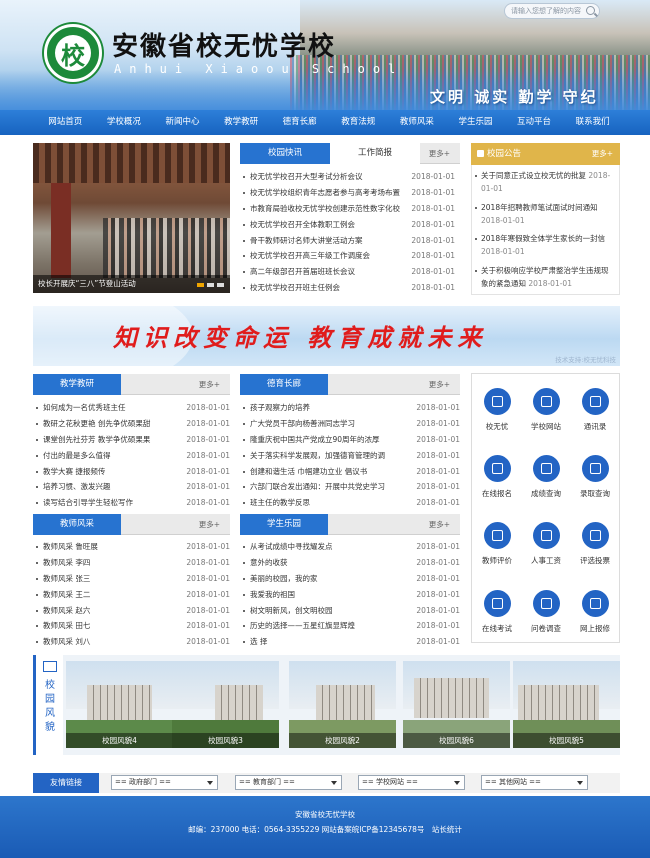  Describe the element at coordinates (552, 11) in the screenshot. I see `search-input: 请输入您想了解的内容` at that location.